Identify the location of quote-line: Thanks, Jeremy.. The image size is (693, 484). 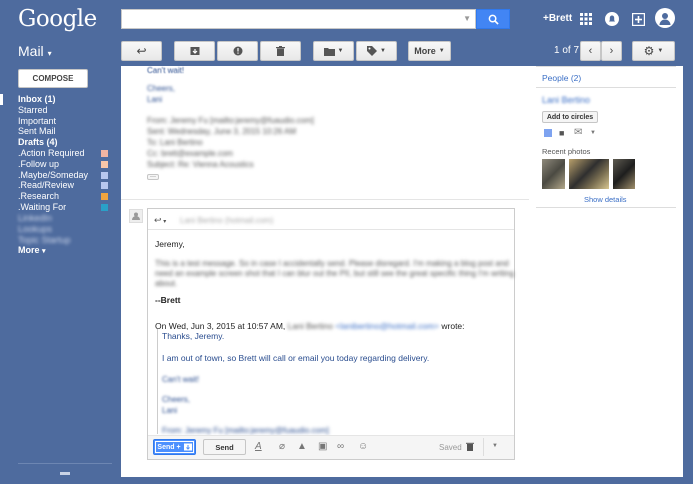
(193, 336).